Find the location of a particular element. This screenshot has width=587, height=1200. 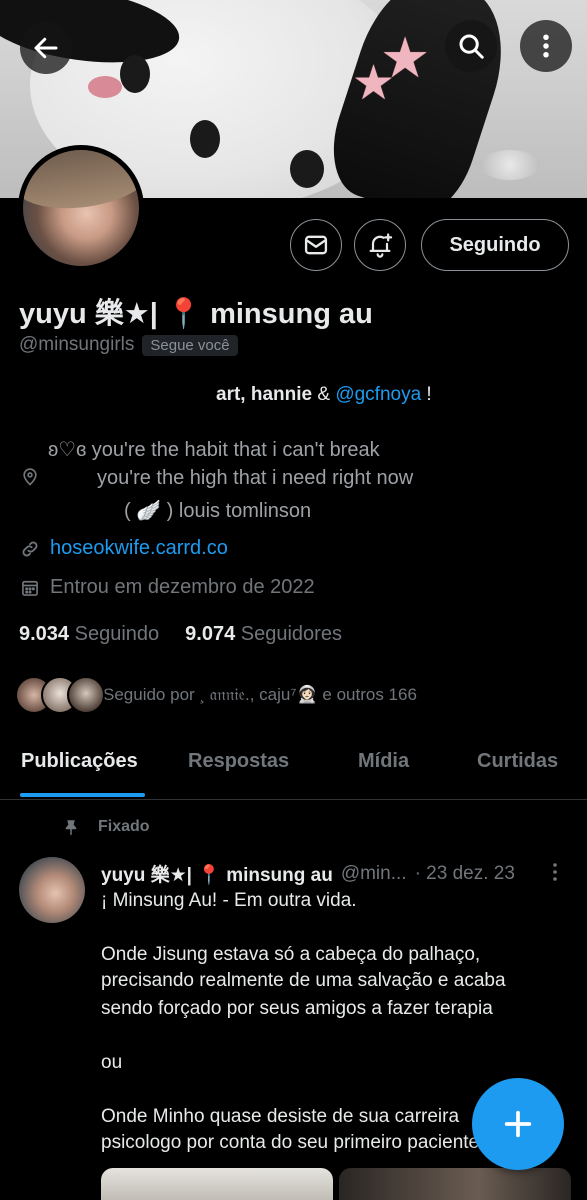

calendar-icon is located at coordinates (30, 588).